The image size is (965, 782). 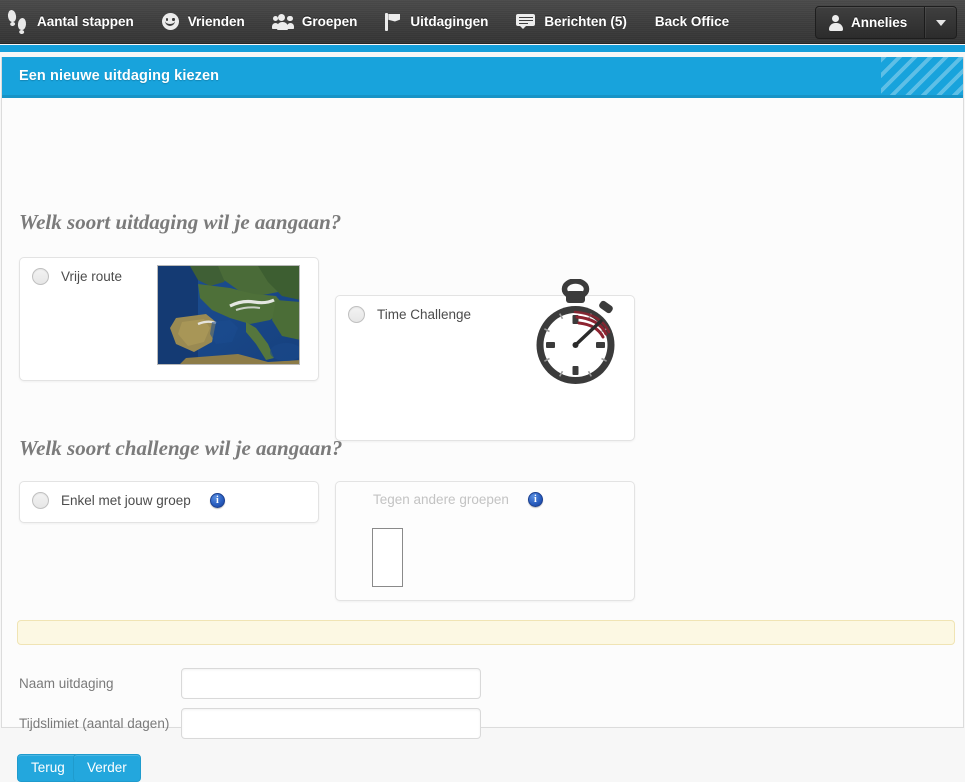 I want to click on option-row: Tegen andere groepen i, so click(x=458, y=499).